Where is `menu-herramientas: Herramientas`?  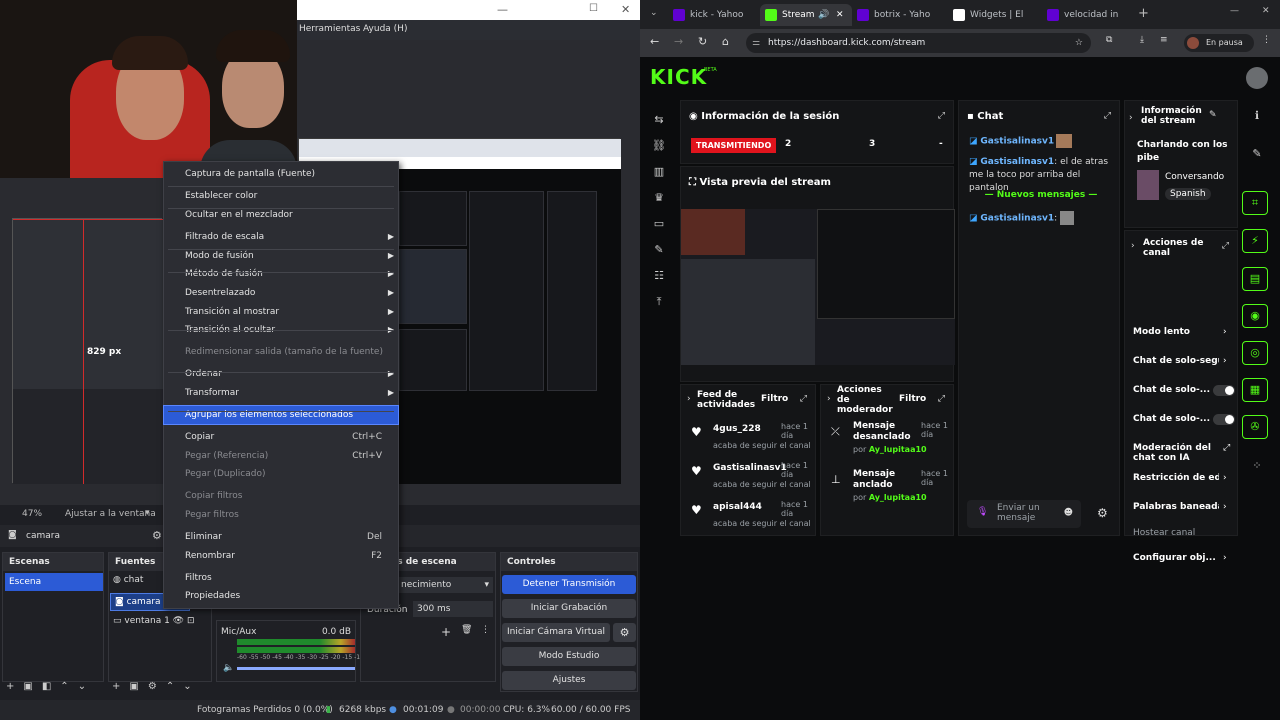 menu-herramientas: Herramientas is located at coordinates (329, 29).